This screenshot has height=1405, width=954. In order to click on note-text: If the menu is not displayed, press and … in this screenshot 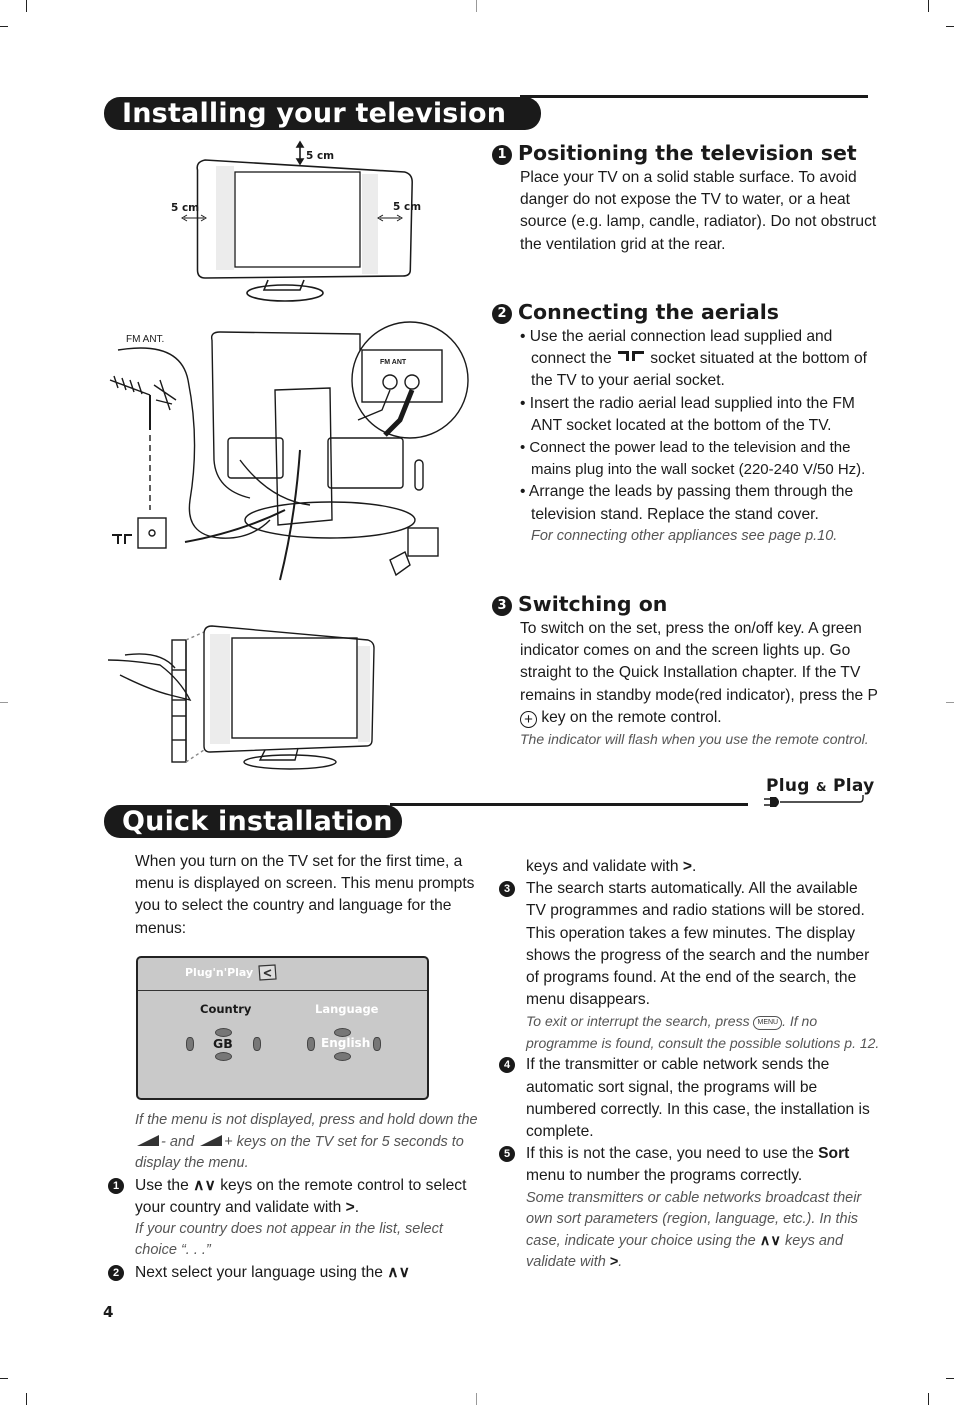, I will do `click(306, 1120)`.